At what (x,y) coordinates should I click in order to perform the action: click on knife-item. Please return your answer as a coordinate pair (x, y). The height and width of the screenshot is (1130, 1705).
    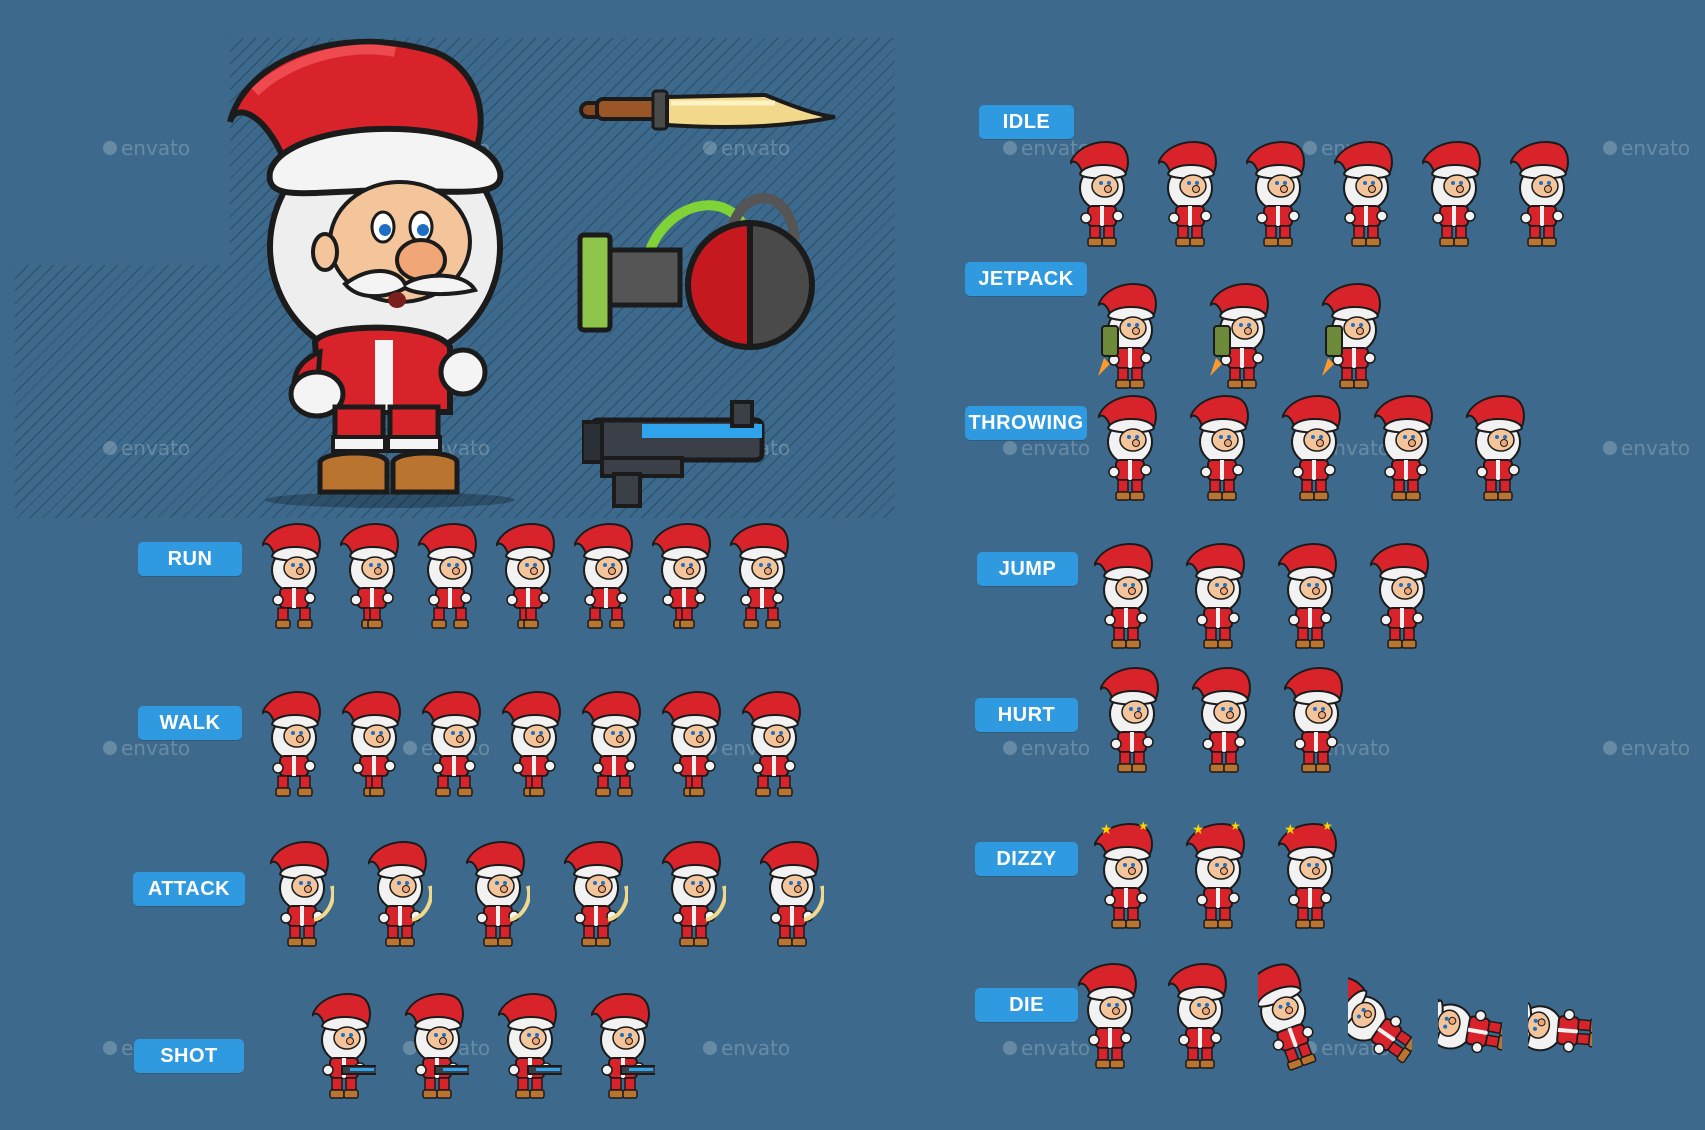
    Looking at the image, I should click on (707, 110).